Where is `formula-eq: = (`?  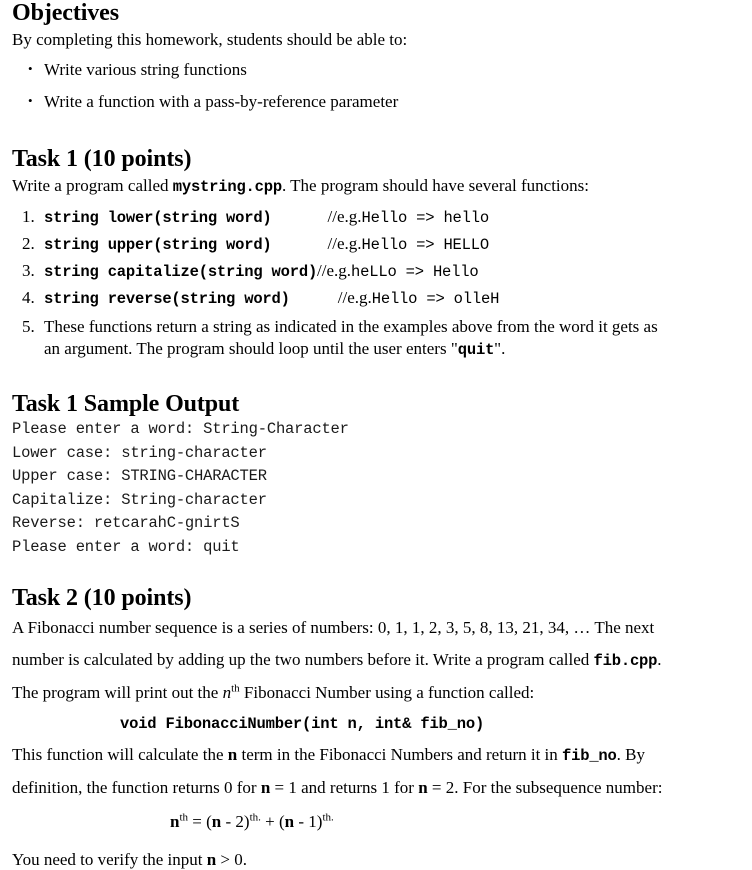 formula-eq: = ( is located at coordinates (200, 821).